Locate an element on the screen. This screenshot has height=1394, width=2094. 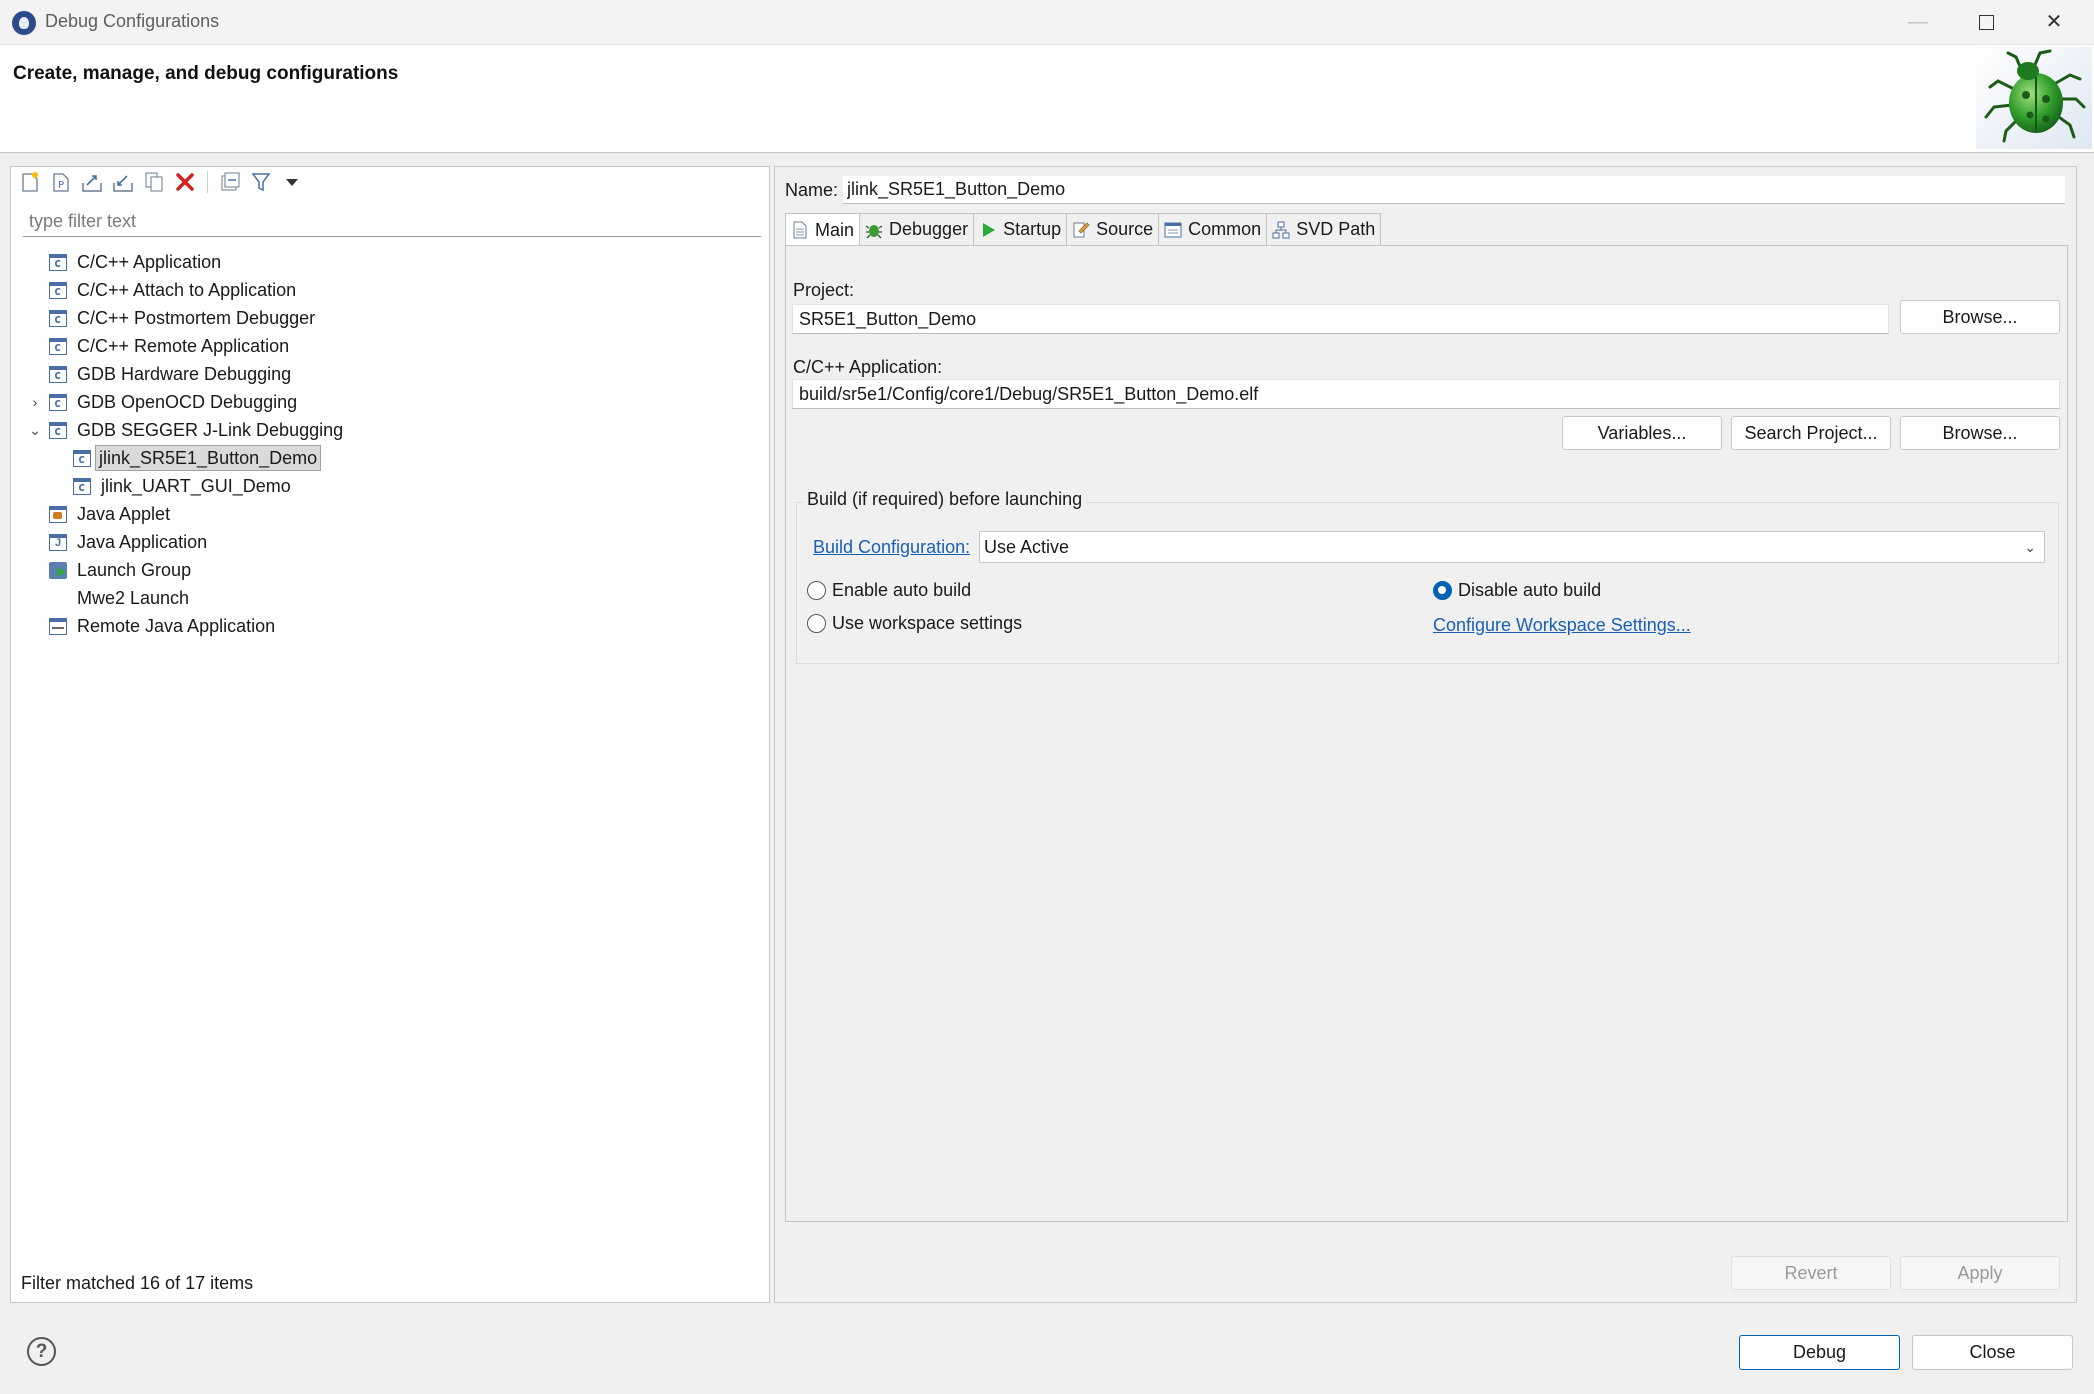
tab-label: Common is located at coordinates (1225, 229).